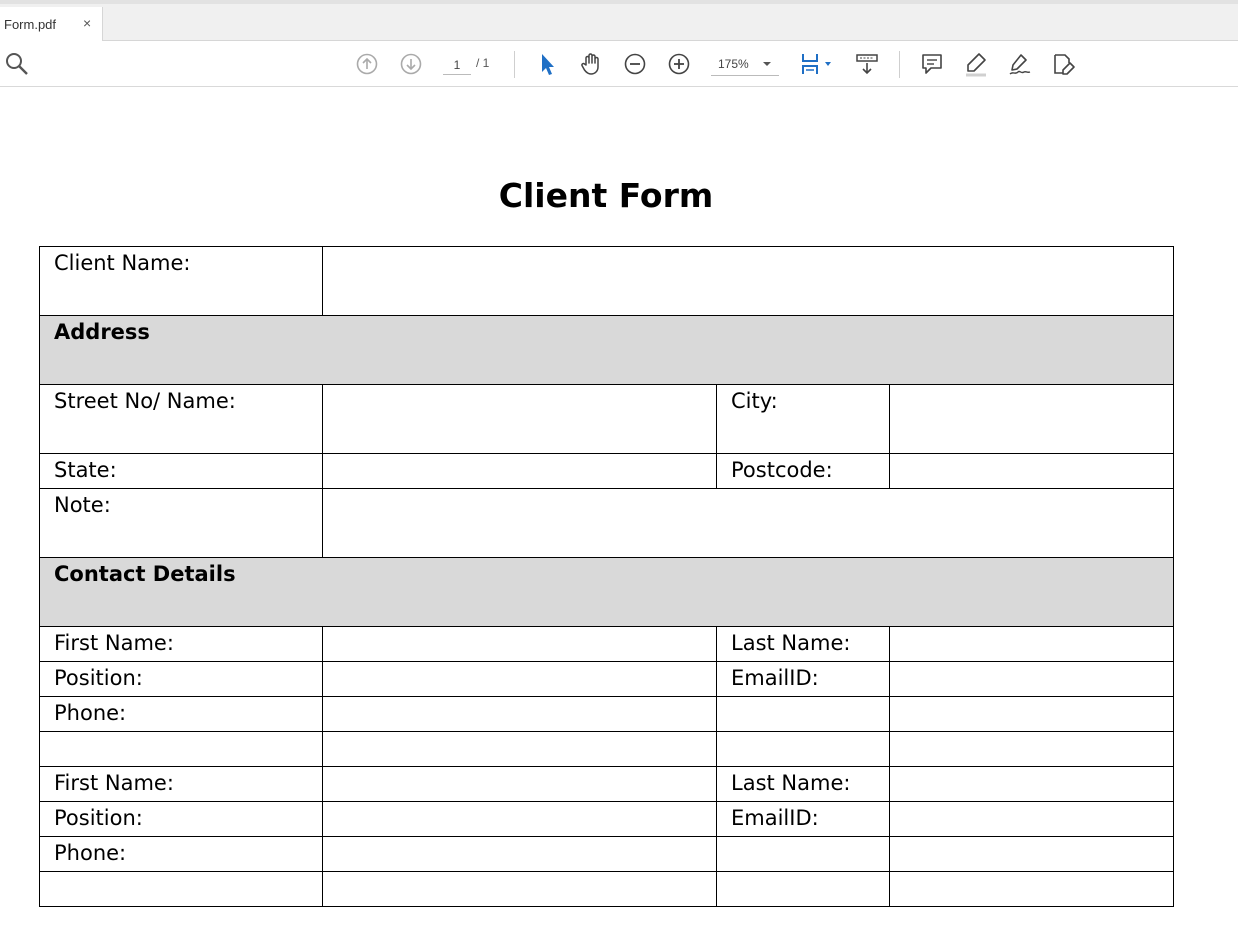 Image resolution: width=1238 pixels, height=944 pixels. What do you see at coordinates (867, 64) in the screenshot?
I see `scroll-mode-icon` at bounding box center [867, 64].